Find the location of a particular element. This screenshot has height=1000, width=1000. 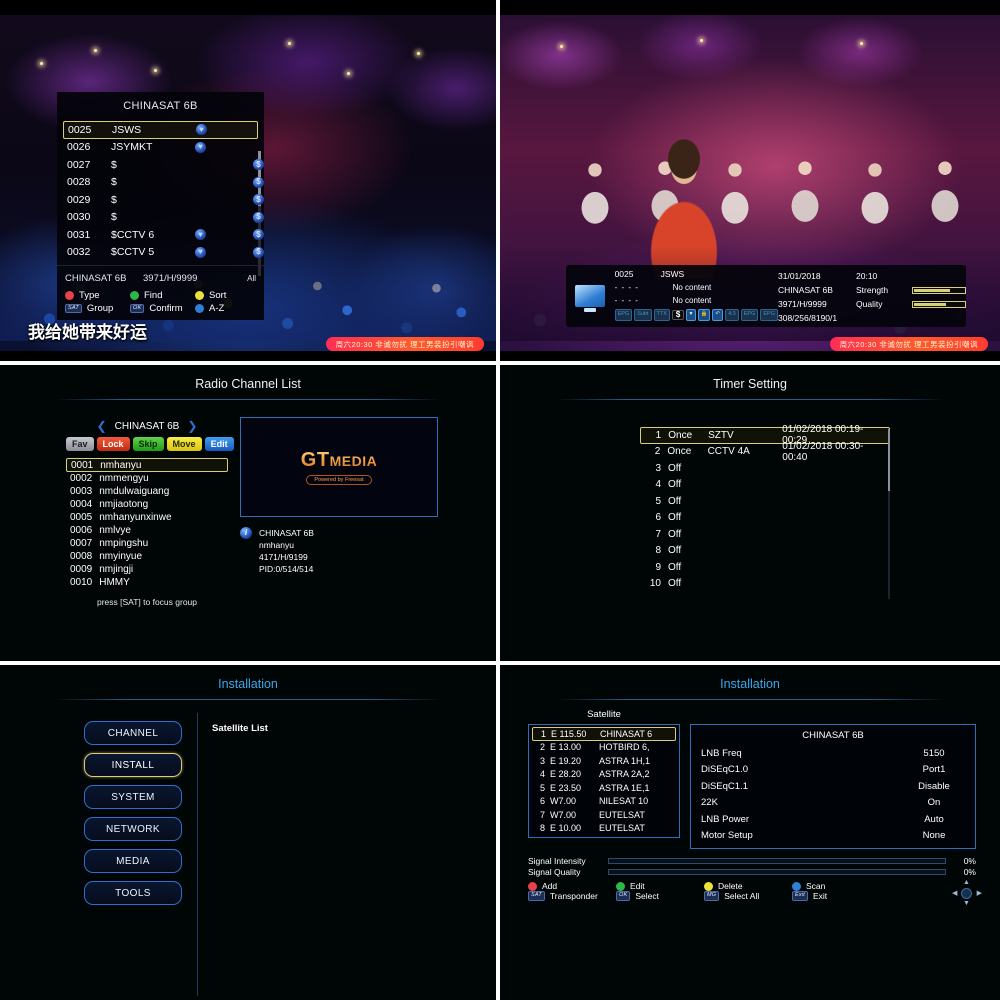

key-select-all: MG Select All is located at coordinates (748, 896).